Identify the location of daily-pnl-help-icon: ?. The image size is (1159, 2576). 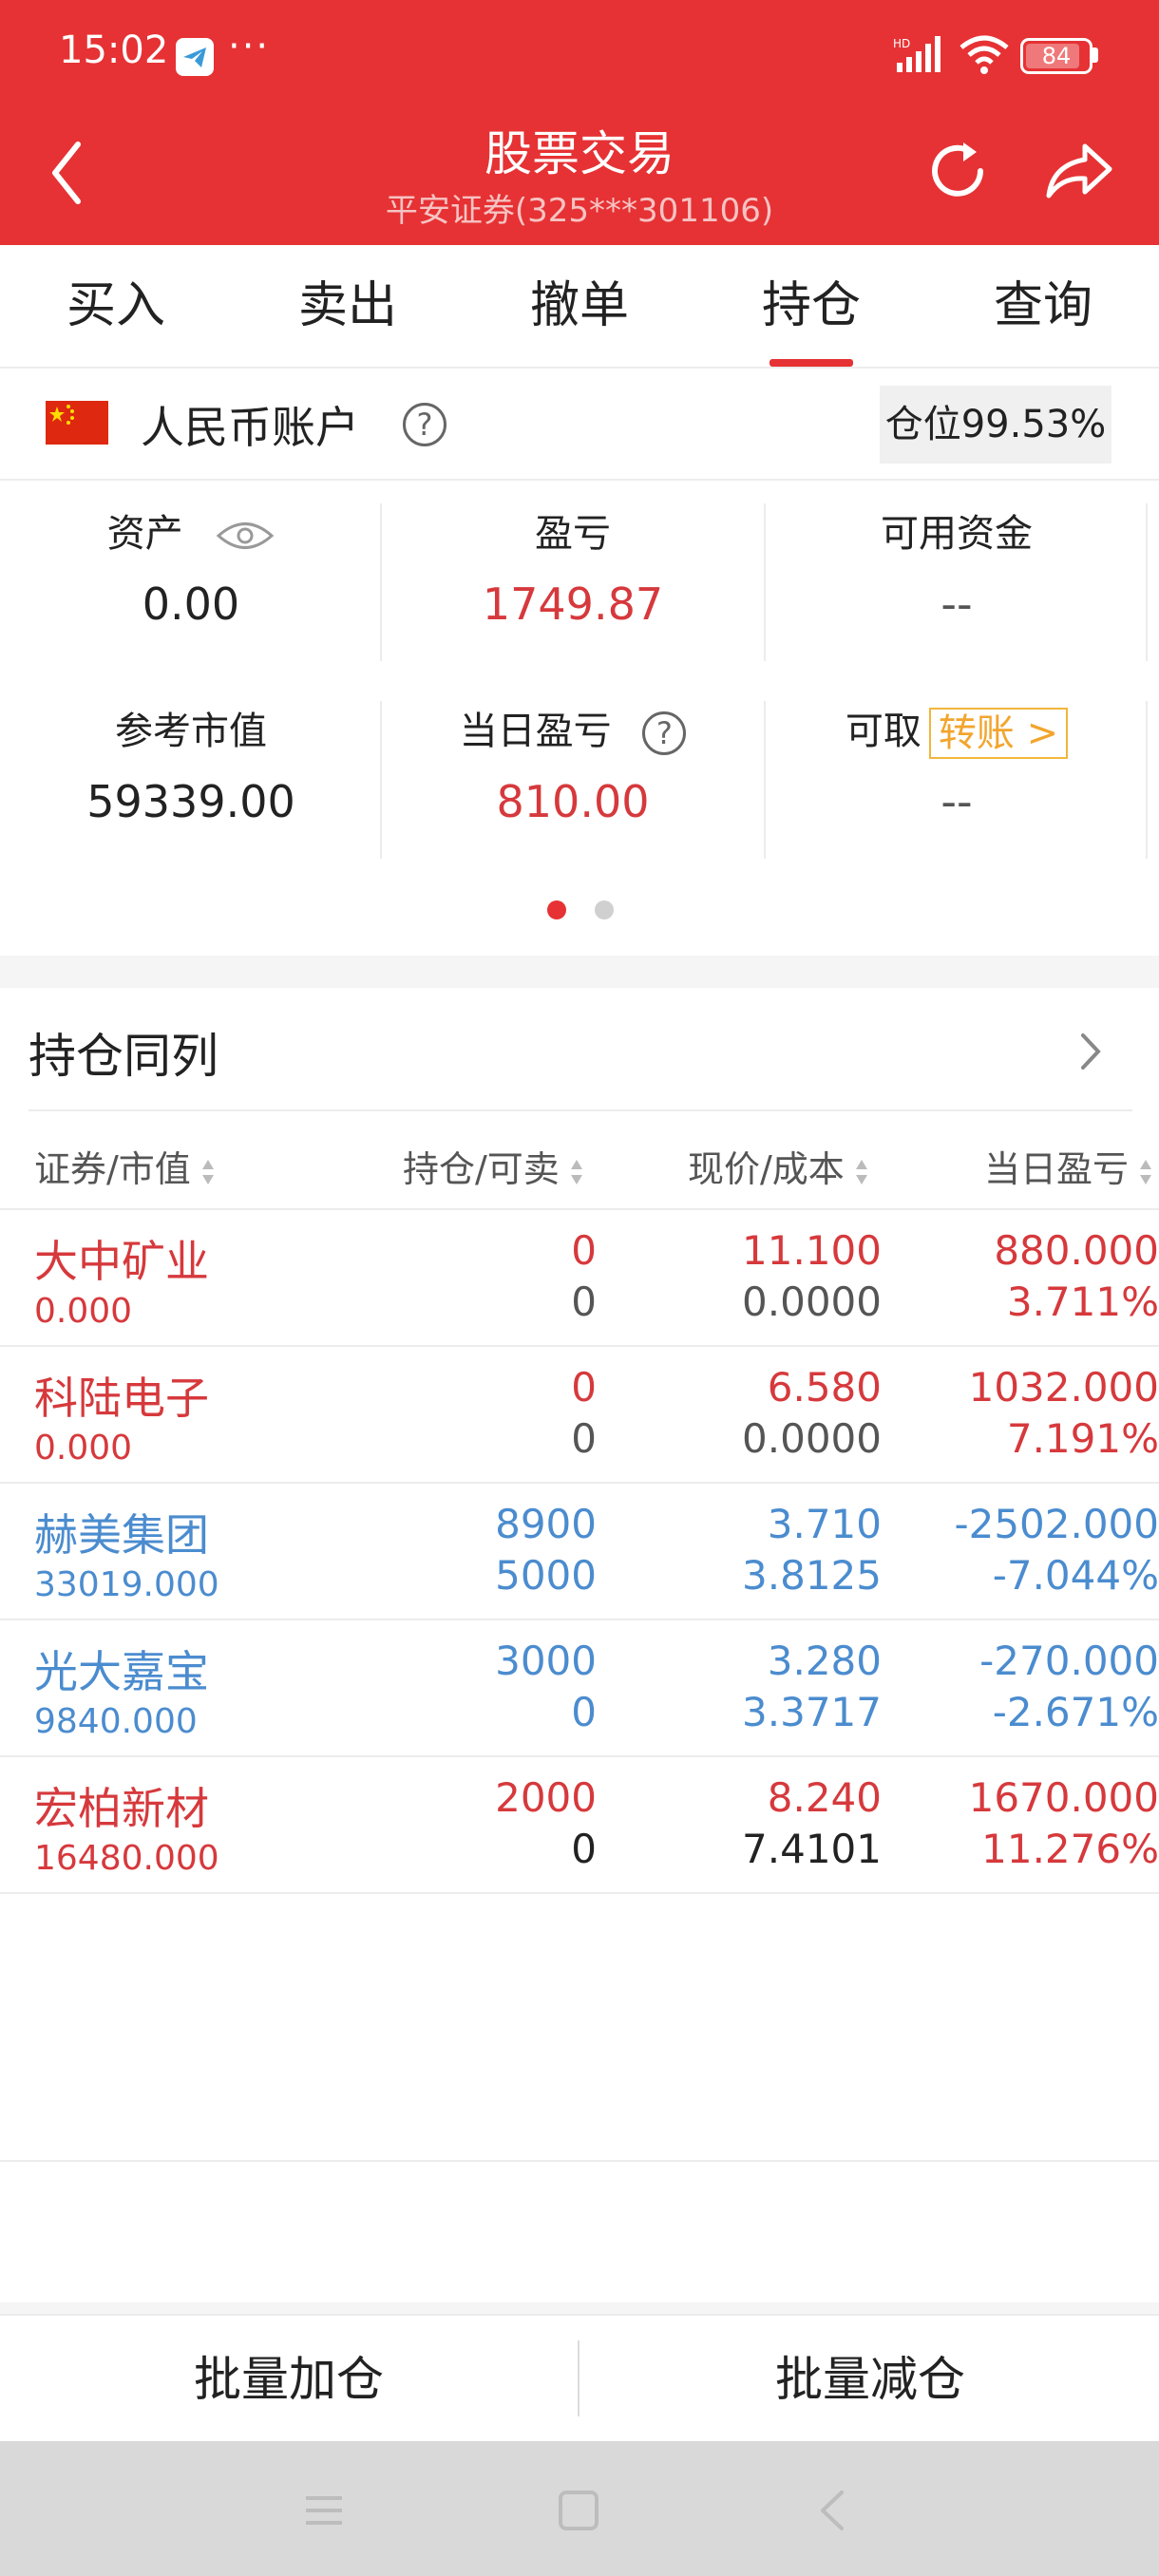
(664, 733).